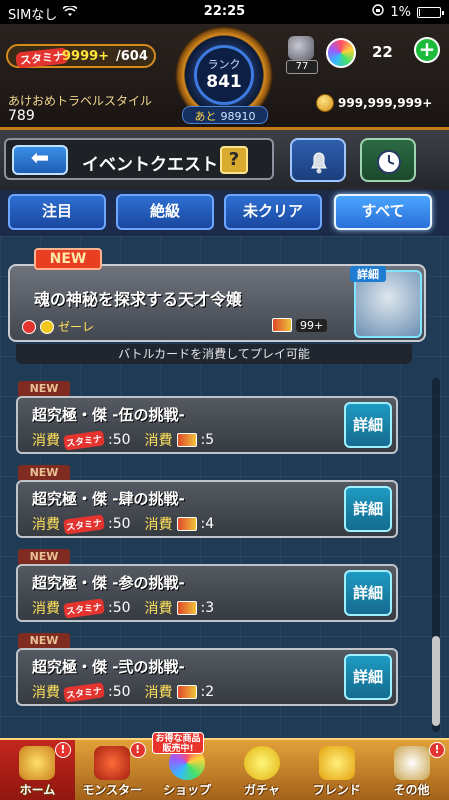 This screenshot has width=449, height=800. I want to click on quest-row: 超究極・傑 -伍の挑戦- 消費 スタミナ :50 消費 :5 詳細, so click(207, 425).